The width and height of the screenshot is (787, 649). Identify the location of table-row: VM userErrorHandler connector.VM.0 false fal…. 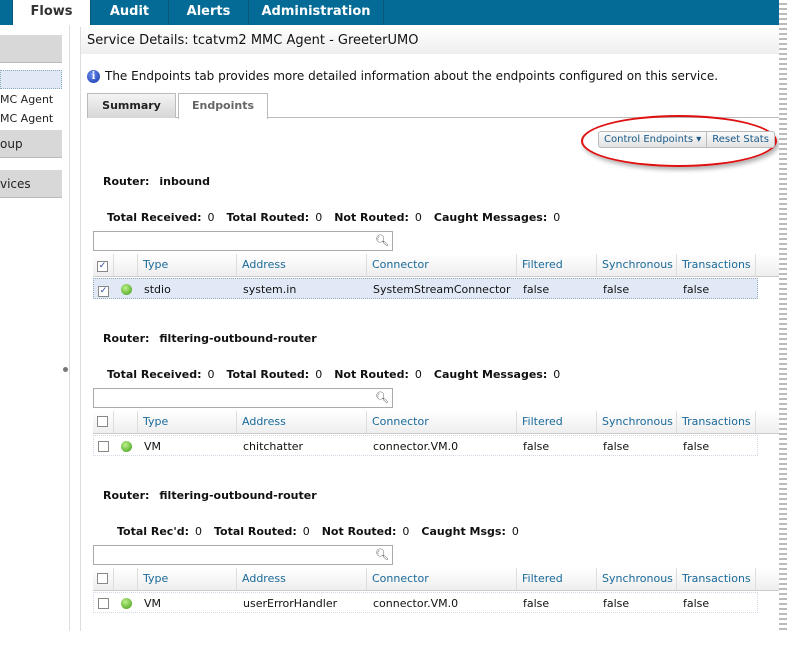
(425, 602).